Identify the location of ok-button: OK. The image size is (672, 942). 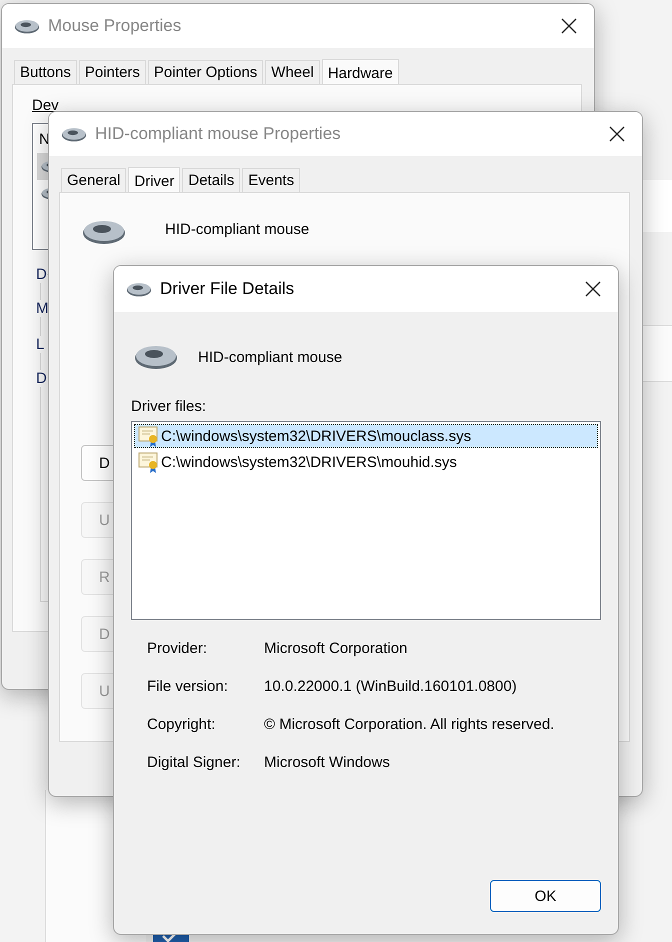
(545, 896).